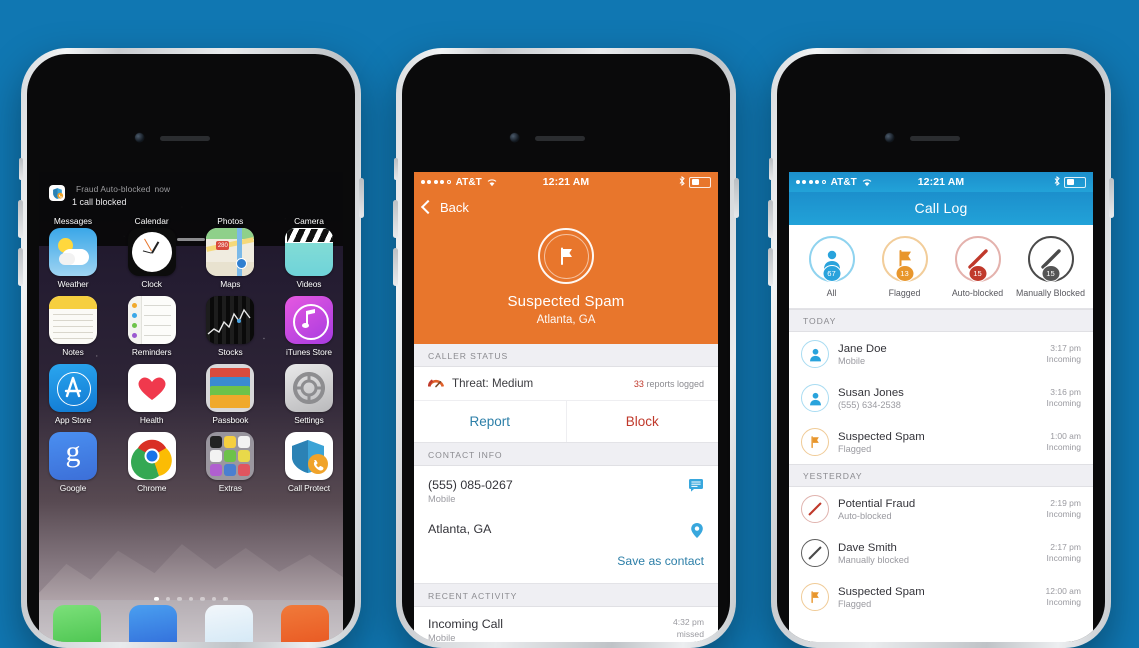 Image resolution: width=1139 pixels, height=648 pixels. What do you see at coordinates (151, 326) in the screenshot?
I see `app-reminders: Reminders` at bounding box center [151, 326].